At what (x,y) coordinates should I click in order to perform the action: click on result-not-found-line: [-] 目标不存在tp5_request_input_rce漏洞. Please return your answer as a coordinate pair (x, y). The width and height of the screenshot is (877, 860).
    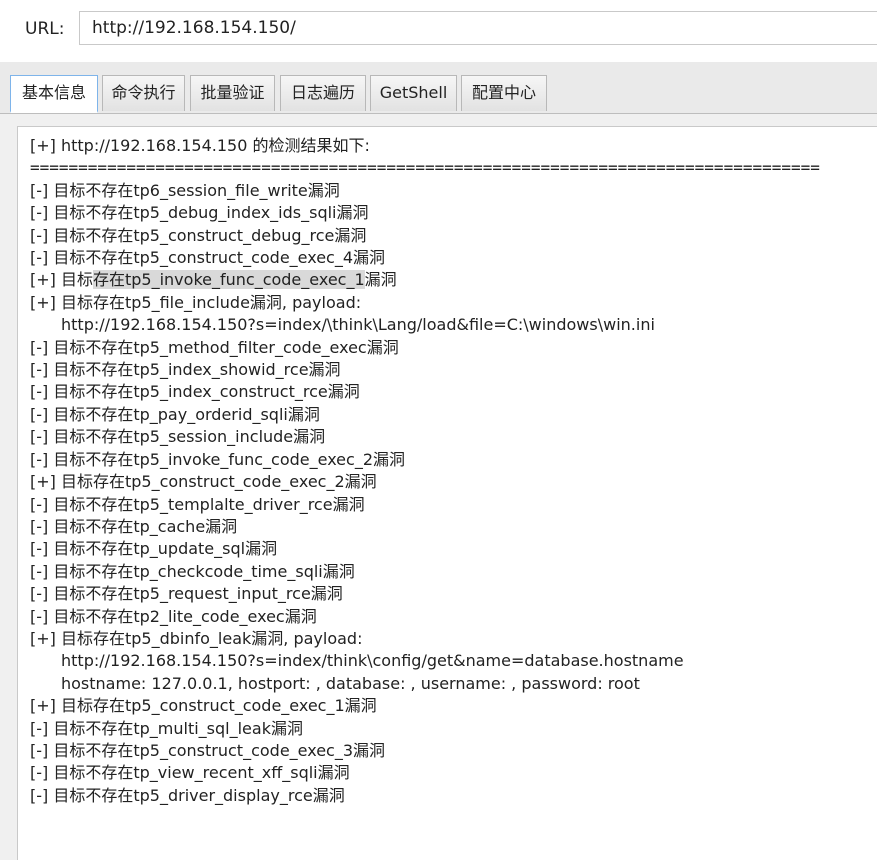
    Looking at the image, I should click on (186, 594).